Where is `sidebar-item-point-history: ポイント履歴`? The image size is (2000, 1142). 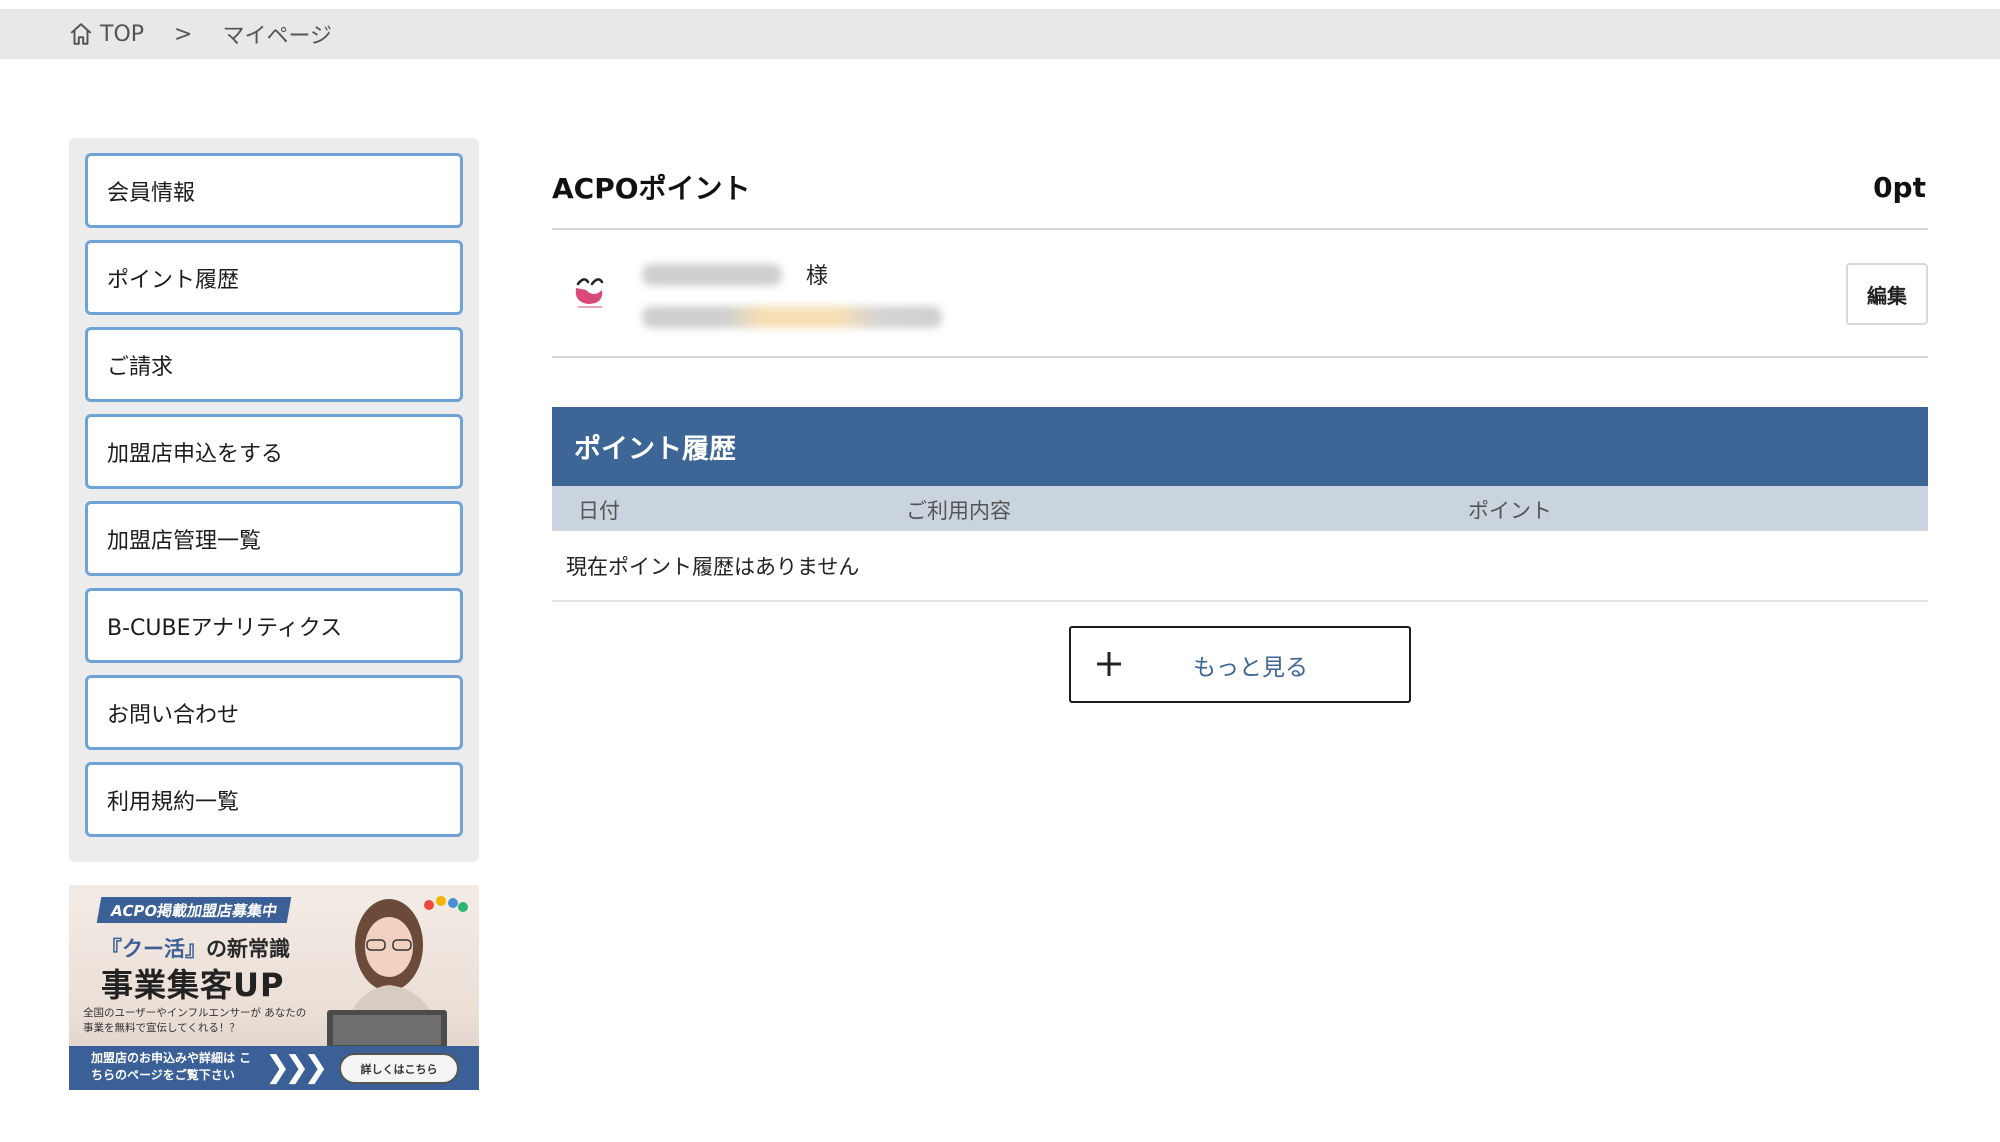
sidebar-item-point-history: ポイント履歴 is located at coordinates (274, 277).